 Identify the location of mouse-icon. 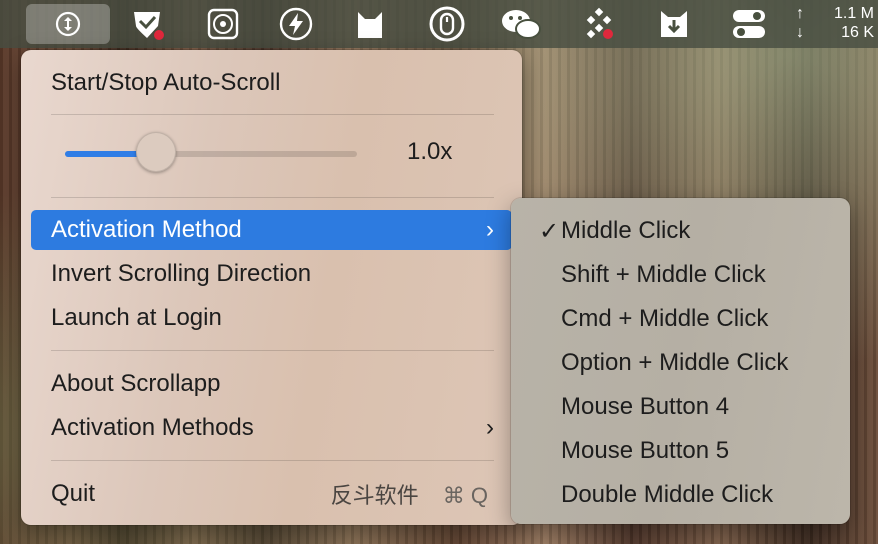
(447, 24).